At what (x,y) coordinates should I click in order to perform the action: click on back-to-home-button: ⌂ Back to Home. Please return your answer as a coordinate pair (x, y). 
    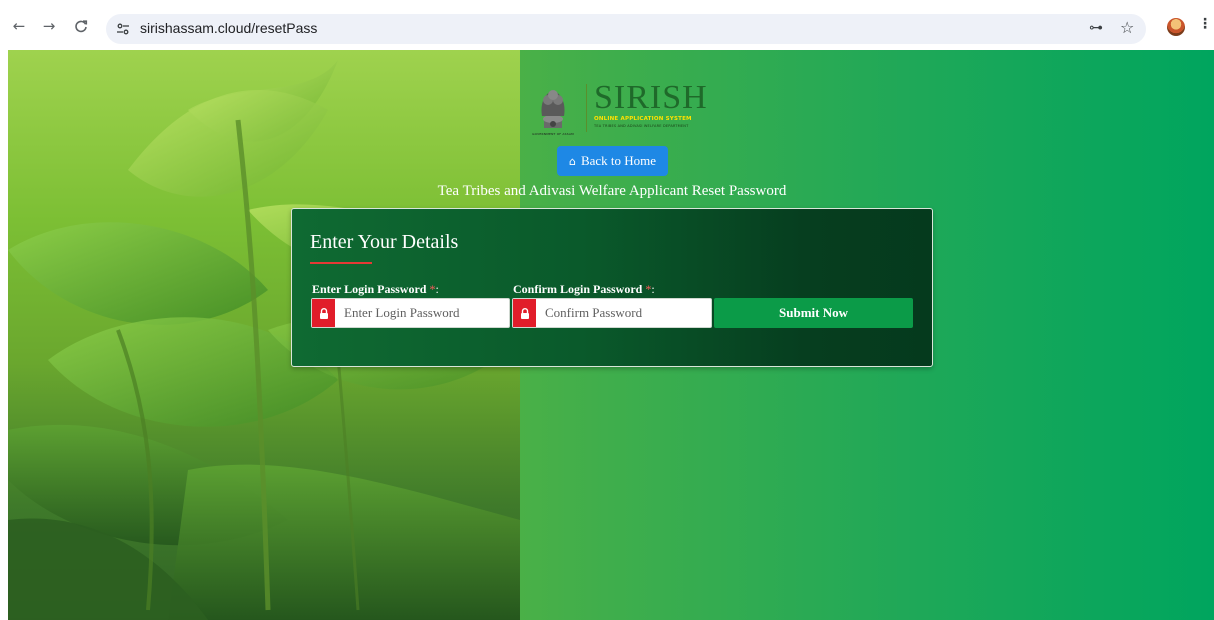
    Looking at the image, I should click on (612, 161).